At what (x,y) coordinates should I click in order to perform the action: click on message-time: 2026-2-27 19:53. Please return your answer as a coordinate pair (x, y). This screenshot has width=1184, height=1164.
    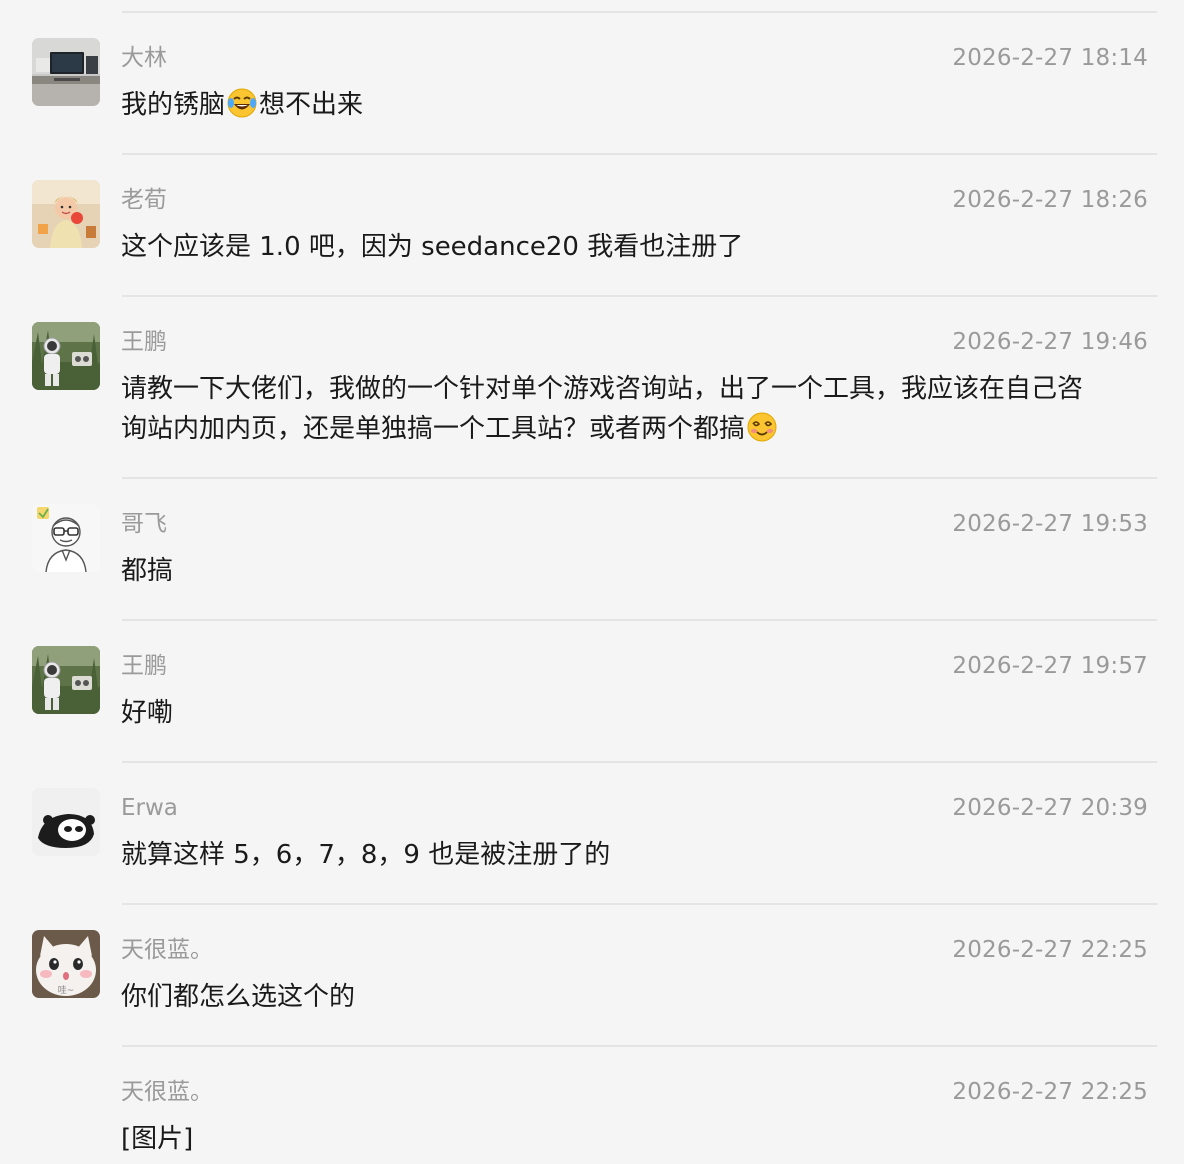
    Looking at the image, I should click on (1050, 524).